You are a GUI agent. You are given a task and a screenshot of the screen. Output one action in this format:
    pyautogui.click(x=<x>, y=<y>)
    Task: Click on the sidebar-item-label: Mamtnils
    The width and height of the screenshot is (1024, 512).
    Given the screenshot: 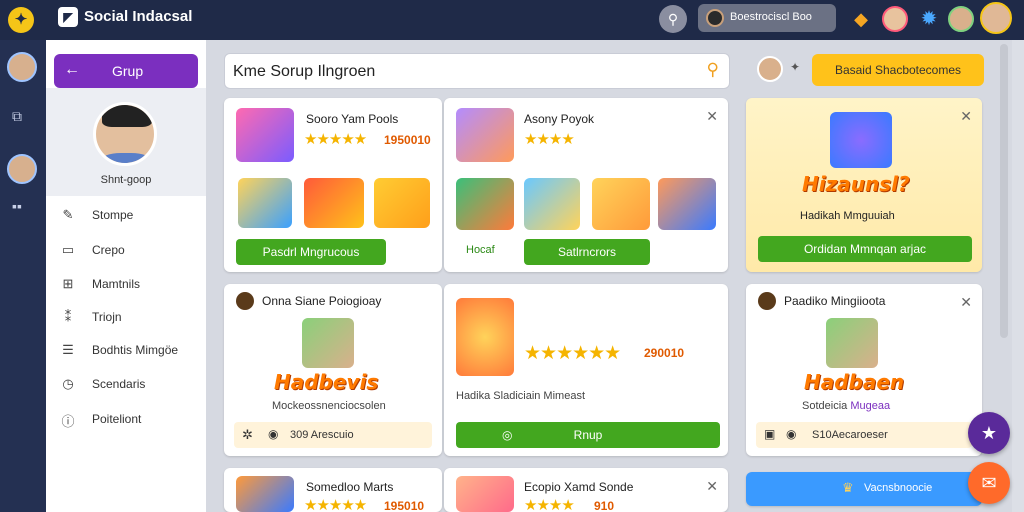 What is the action you would take?
    pyautogui.click(x=116, y=284)
    